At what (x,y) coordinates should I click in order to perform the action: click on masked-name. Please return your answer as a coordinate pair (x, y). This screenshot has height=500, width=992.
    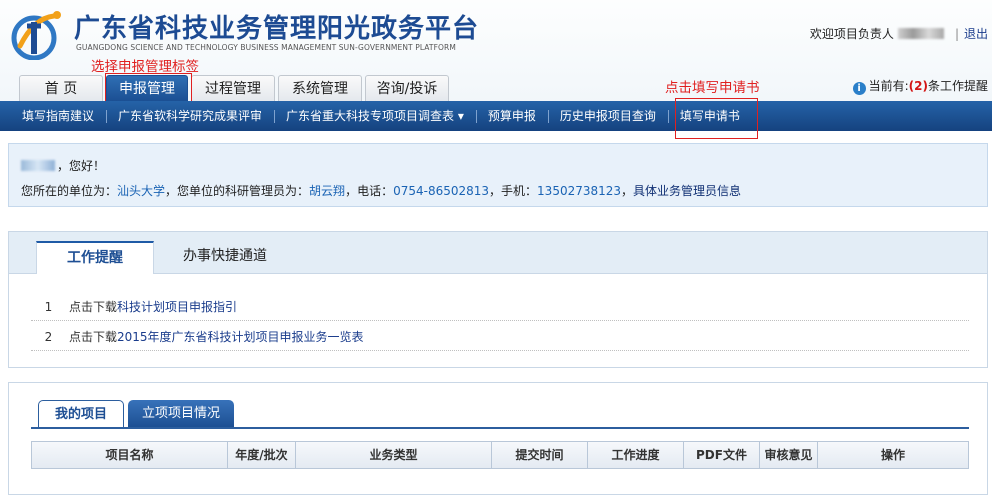
    Looking at the image, I should click on (38, 165).